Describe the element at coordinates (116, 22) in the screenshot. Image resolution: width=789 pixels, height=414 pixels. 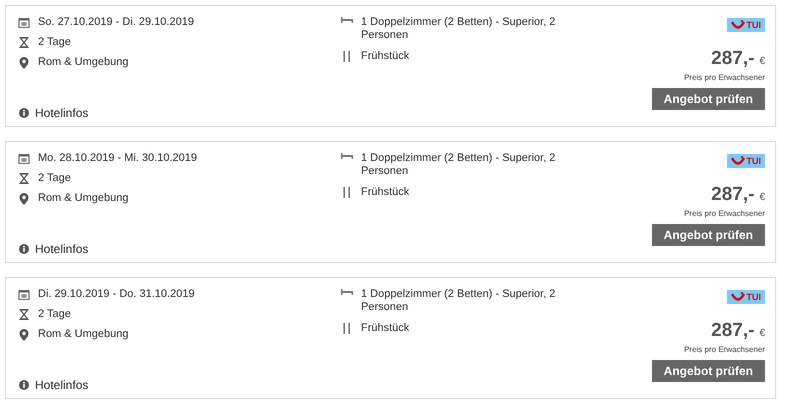
I see `date-range: So. 27.10.2019 - Di. 29.10.2019` at that location.